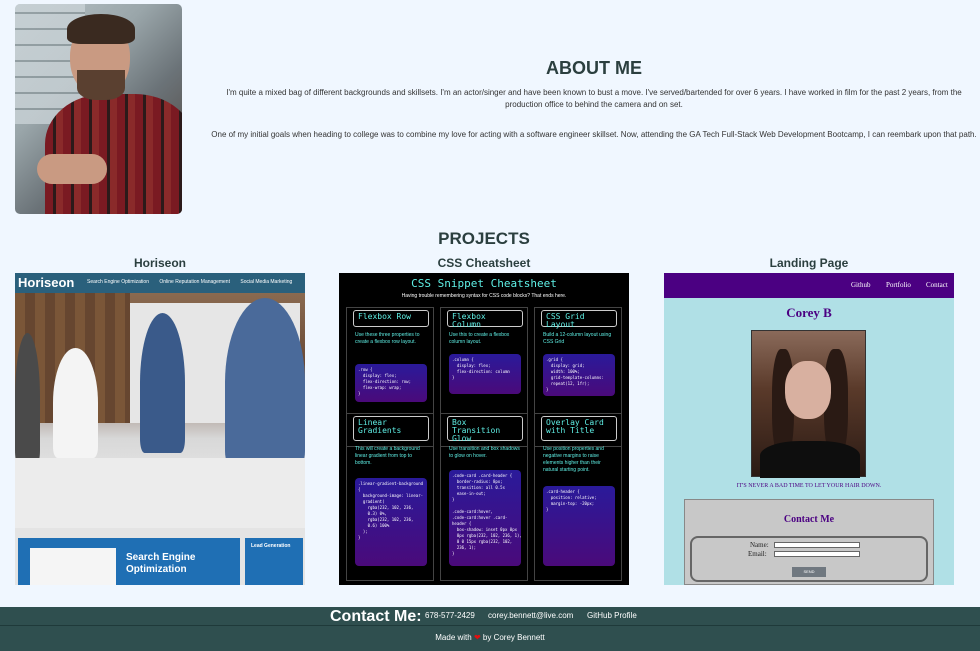 The height and width of the screenshot is (651, 980). Describe the element at coordinates (861, 285) in the screenshot. I see `landing-nav-github: Github` at that location.